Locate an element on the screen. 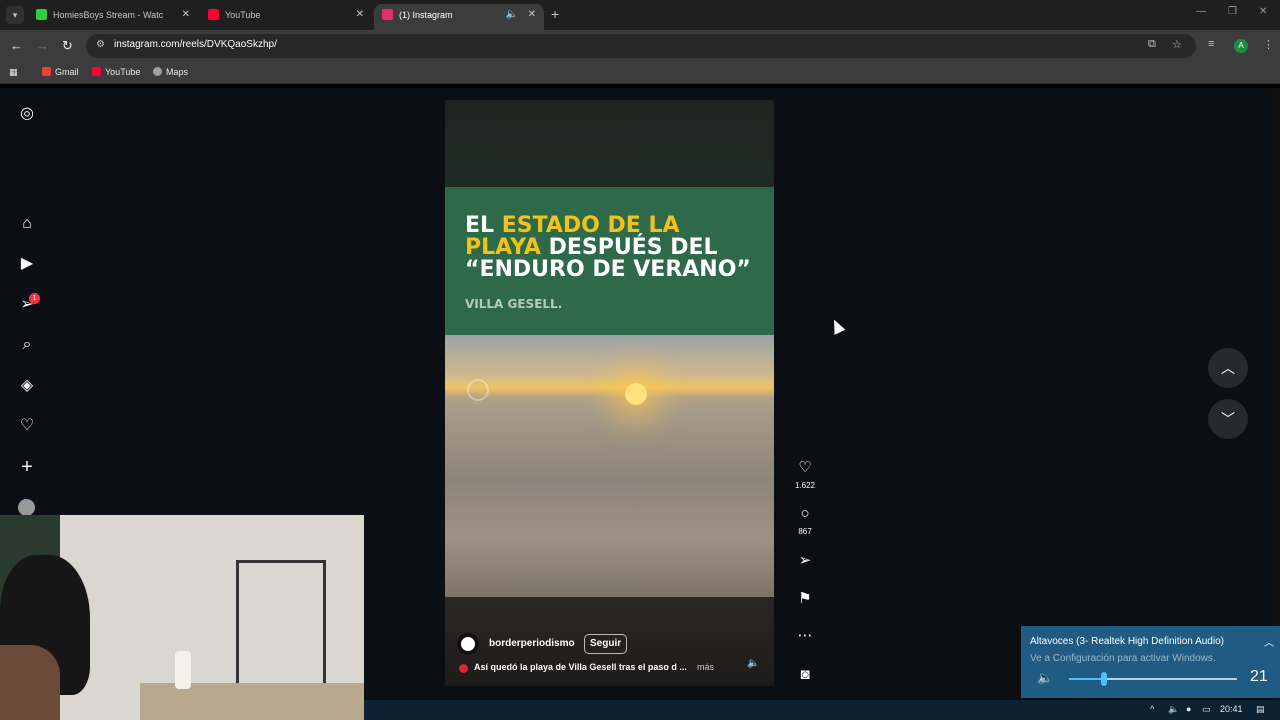 Image resolution: width=1280 pixels, height=720 pixels. bookmark-label: YouTube is located at coordinates (123, 72).